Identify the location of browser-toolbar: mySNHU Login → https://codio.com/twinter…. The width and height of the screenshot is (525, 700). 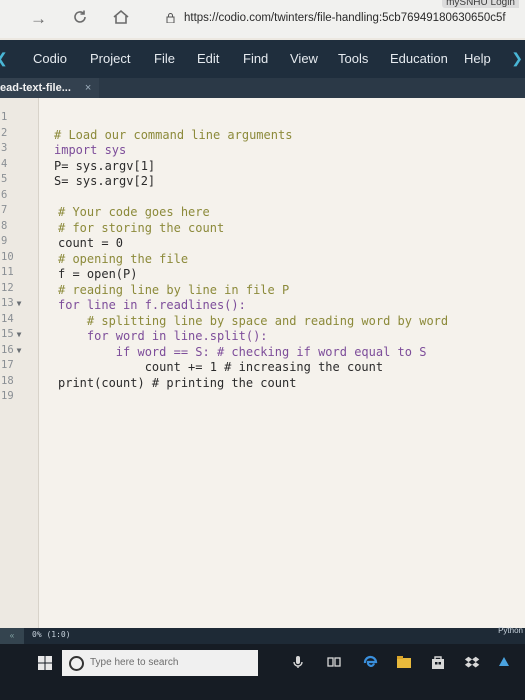
(262, 19).